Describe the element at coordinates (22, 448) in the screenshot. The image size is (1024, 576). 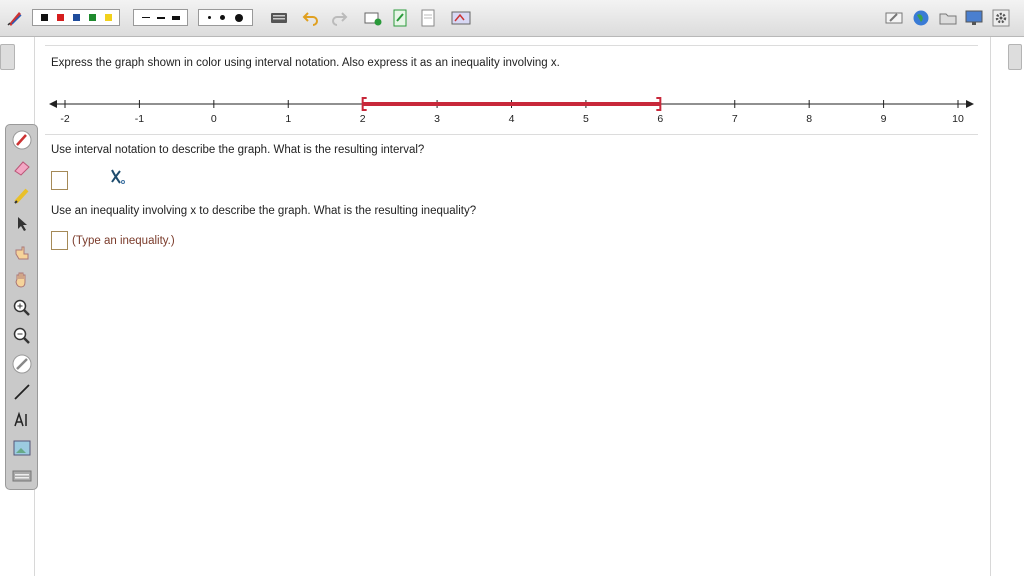
I see `image-icon` at that location.